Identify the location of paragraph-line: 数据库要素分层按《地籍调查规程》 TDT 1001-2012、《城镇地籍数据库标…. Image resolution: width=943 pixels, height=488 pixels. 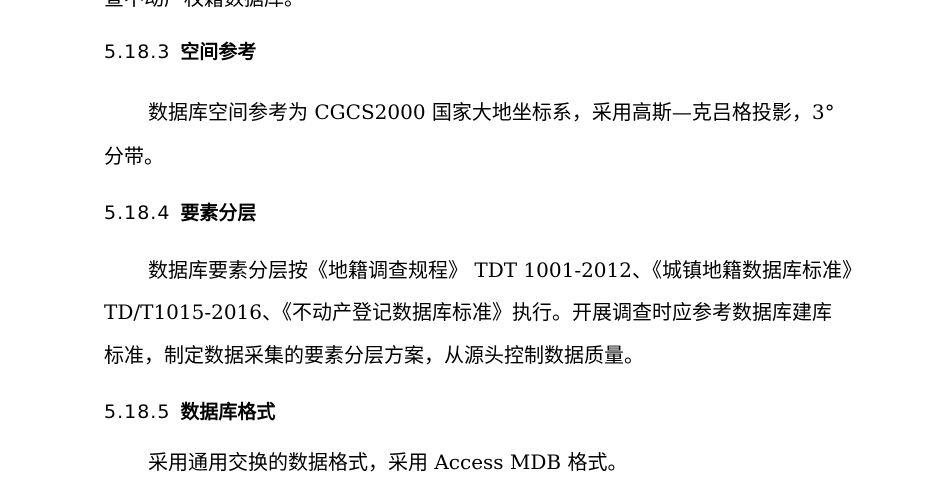
(505, 270).